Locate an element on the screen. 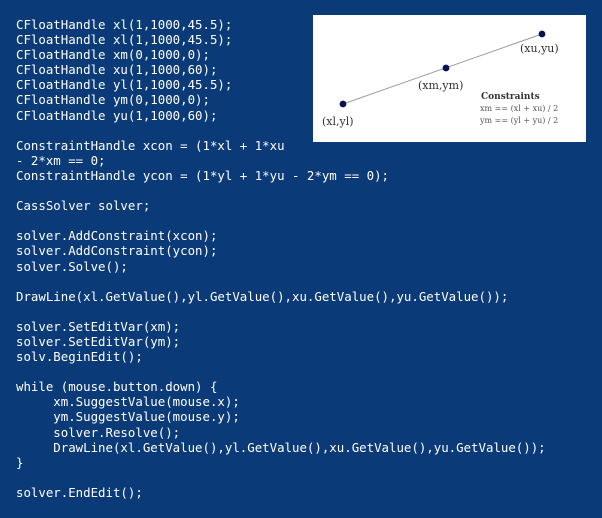 This screenshot has width=602, height=518. code-line: - 2*xm == 0; is located at coordinates (61, 160).